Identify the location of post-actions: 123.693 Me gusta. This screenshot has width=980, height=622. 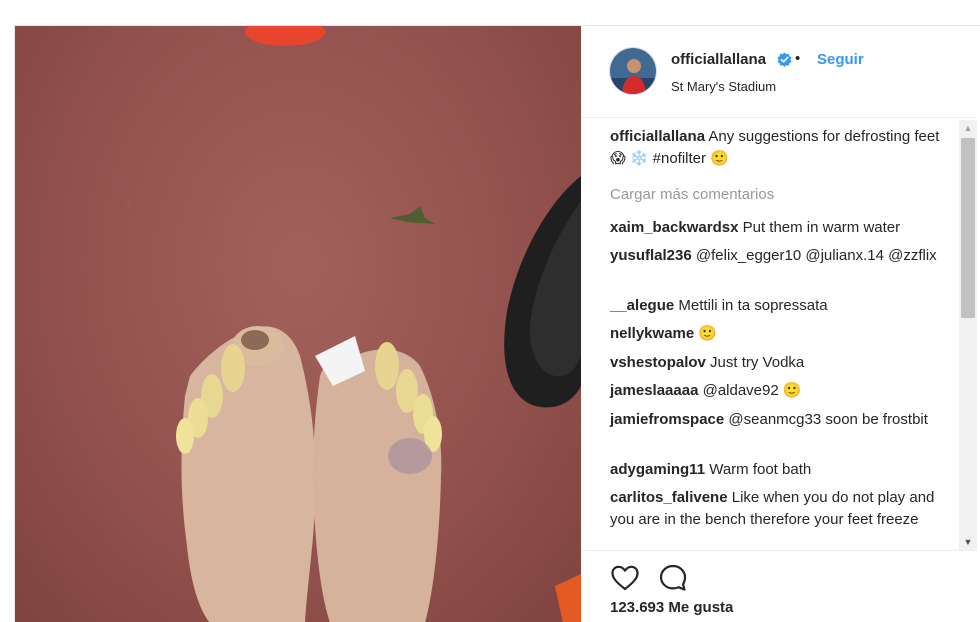
(778, 586).